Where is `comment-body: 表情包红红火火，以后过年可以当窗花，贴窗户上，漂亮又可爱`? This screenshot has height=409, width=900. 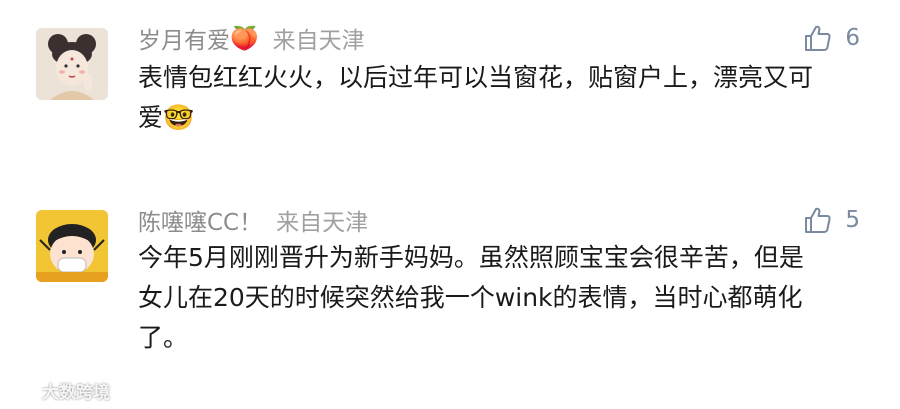
comment-body: 表情包红红火火，以后过年可以当窗花，贴窗户上，漂亮又可爱 is located at coordinates (476, 97).